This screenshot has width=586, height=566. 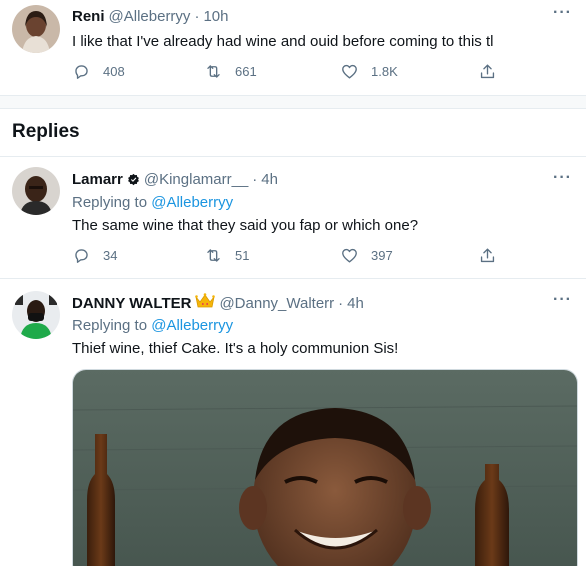 What do you see at coordinates (97, 179) in the screenshot?
I see `author-name: Lamarr` at bounding box center [97, 179].